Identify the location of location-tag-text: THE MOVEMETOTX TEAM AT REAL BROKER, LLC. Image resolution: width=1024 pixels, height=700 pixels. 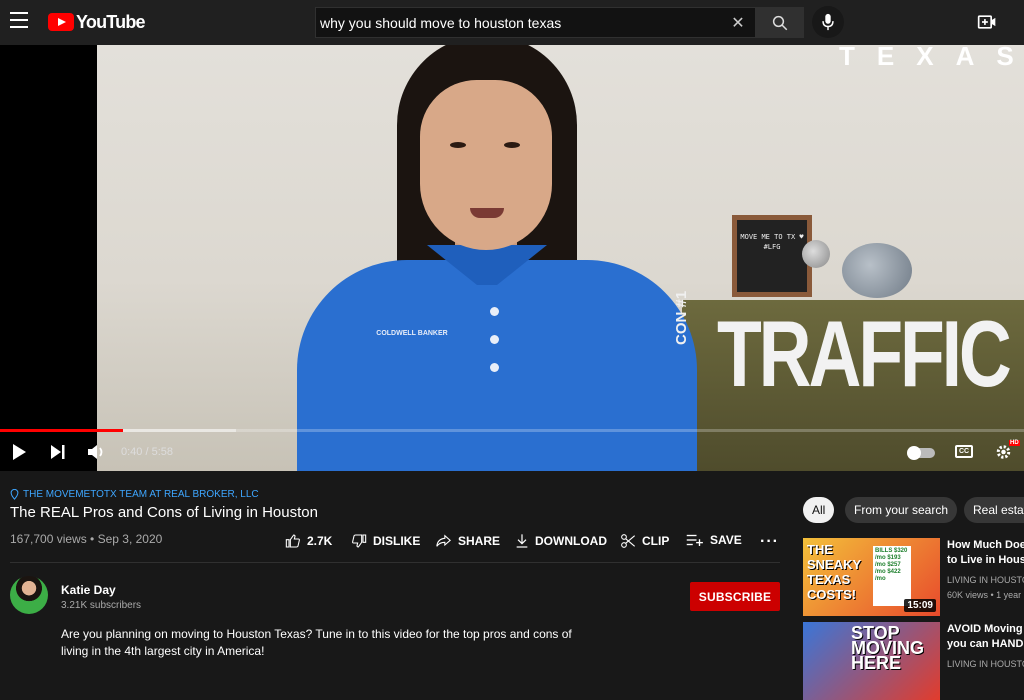
(141, 494).